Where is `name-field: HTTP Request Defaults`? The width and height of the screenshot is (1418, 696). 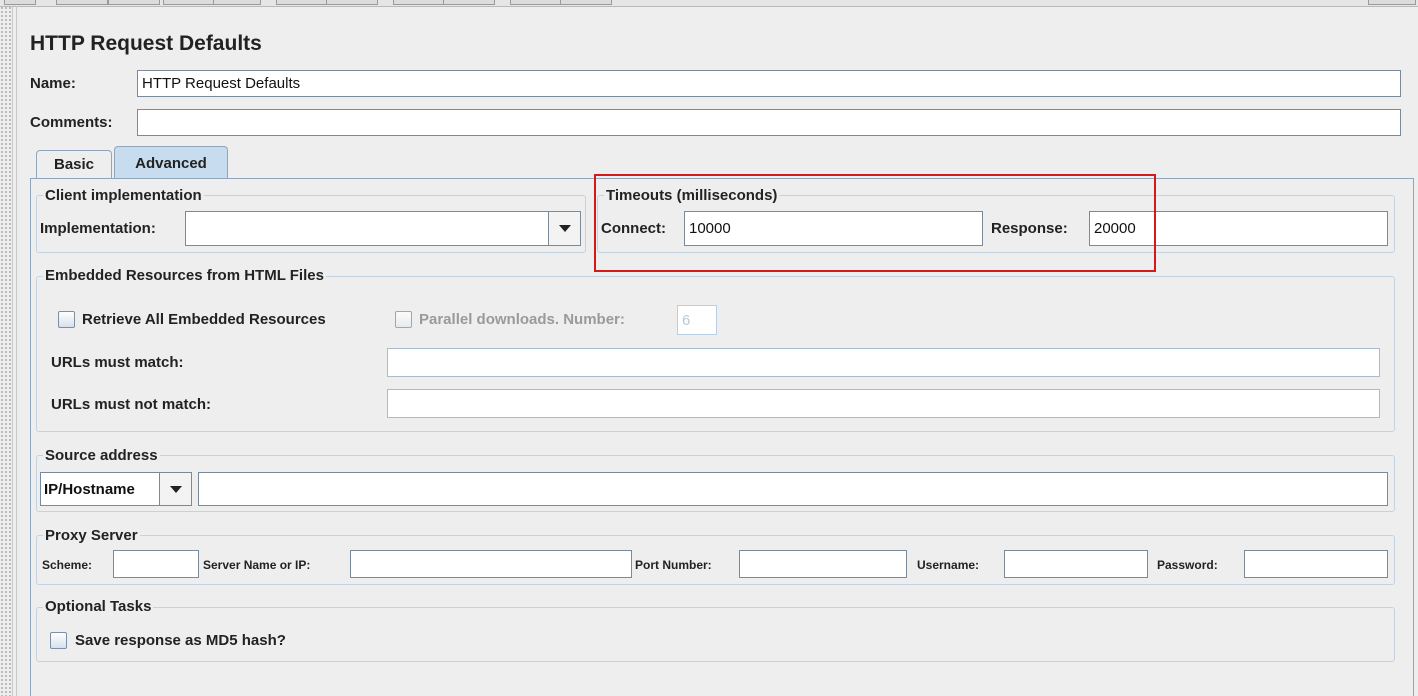
name-field: HTTP Request Defaults is located at coordinates (769, 83).